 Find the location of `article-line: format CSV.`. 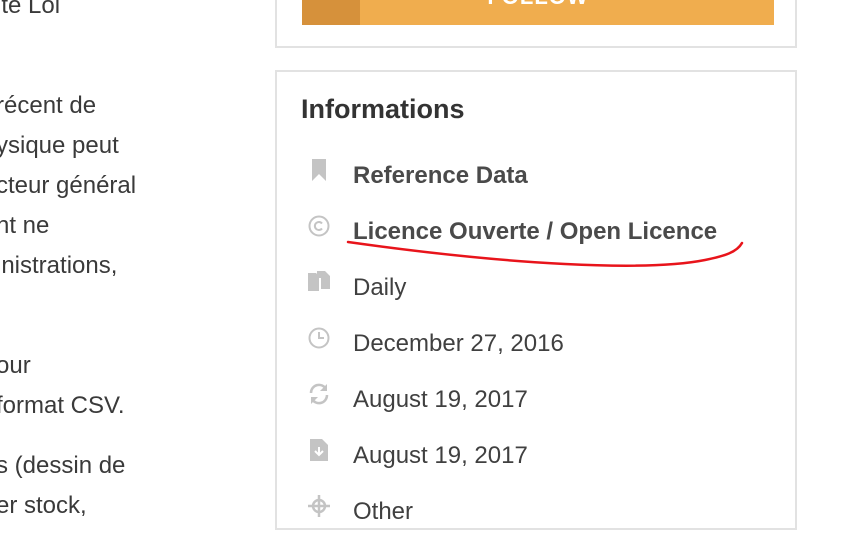

article-line: format CSV. is located at coordinates (62, 405).